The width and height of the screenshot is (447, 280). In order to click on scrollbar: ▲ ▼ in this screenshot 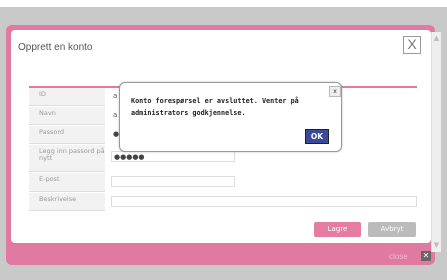, I will do `click(436, 142)`.